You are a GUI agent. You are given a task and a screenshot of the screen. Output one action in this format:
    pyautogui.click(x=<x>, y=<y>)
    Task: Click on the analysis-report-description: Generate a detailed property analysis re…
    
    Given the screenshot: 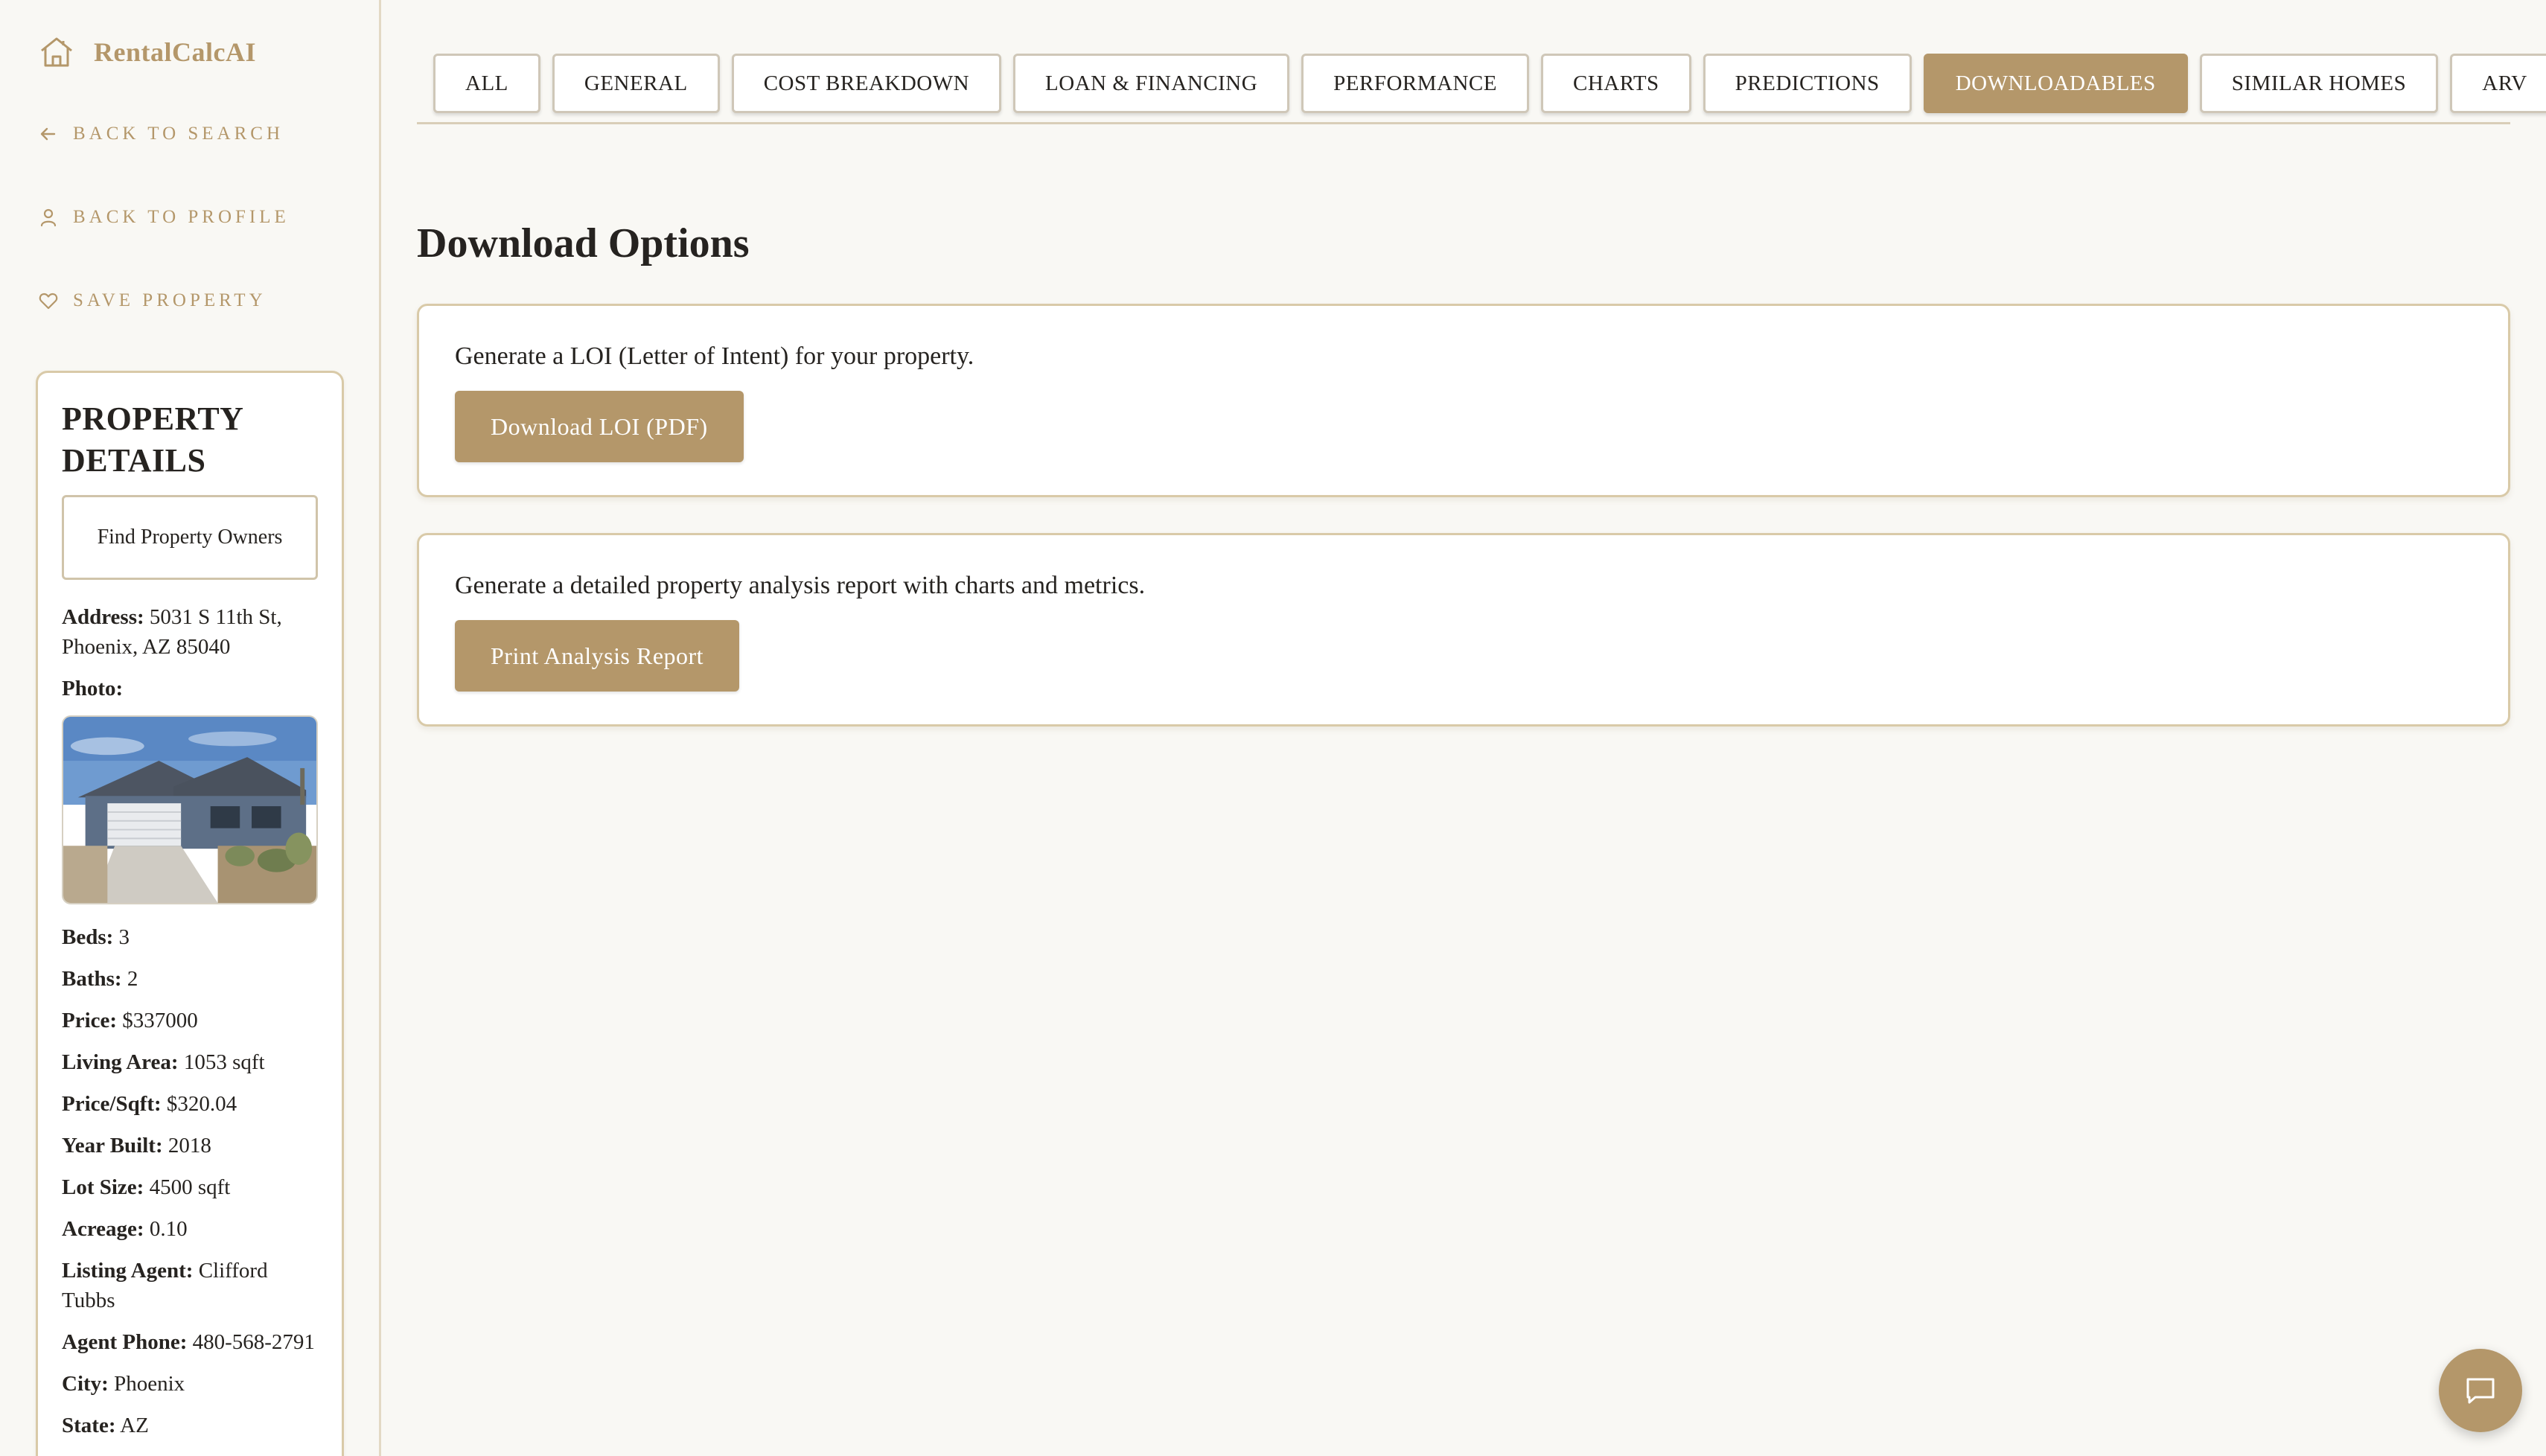 What is the action you would take?
    pyautogui.click(x=801, y=585)
    